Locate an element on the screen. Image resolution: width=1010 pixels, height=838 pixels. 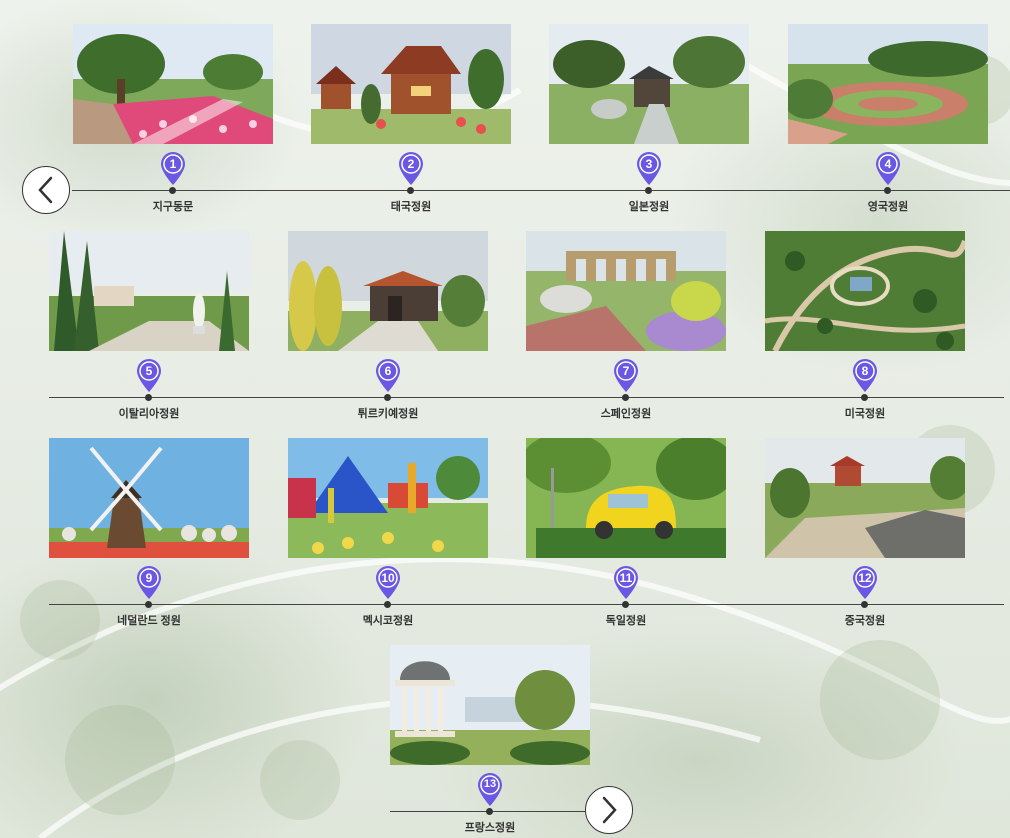
pin-number: 6 is located at coordinates (388, 371).